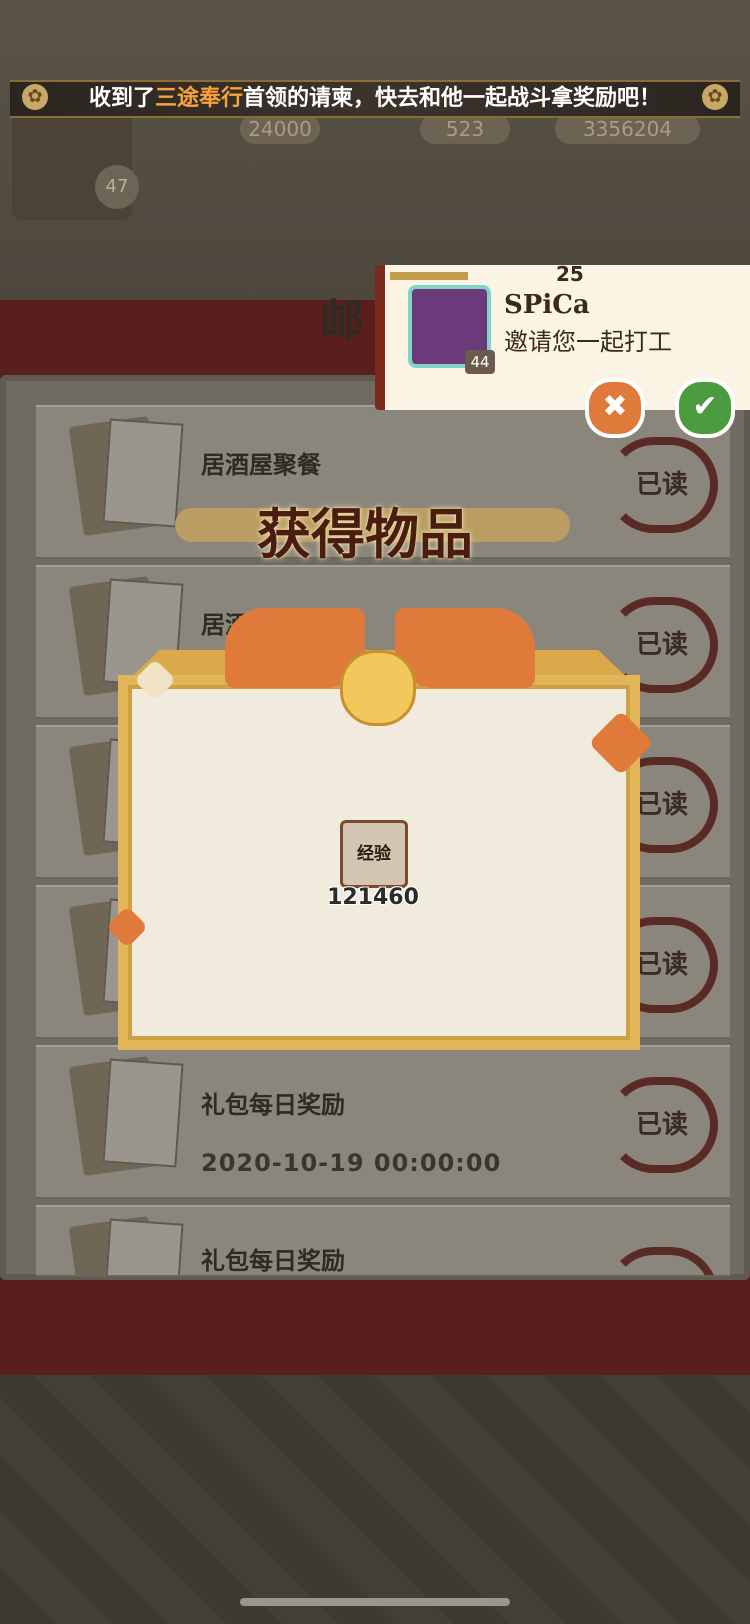 This screenshot has height=1624, width=750. What do you see at coordinates (378, 688) in the screenshot?
I see `bell-icon` at bounding box center [378, 688].